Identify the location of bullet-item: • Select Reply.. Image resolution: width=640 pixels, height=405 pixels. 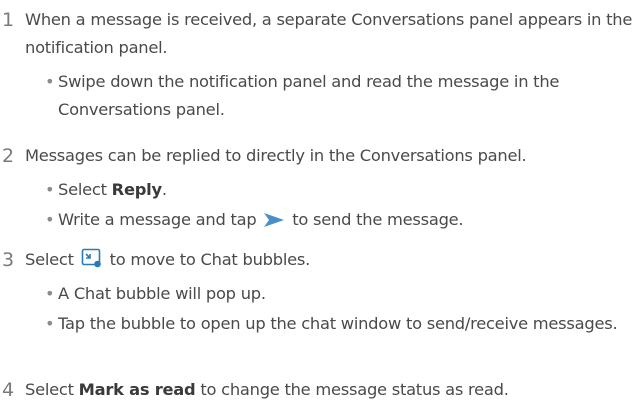
(340, 190).